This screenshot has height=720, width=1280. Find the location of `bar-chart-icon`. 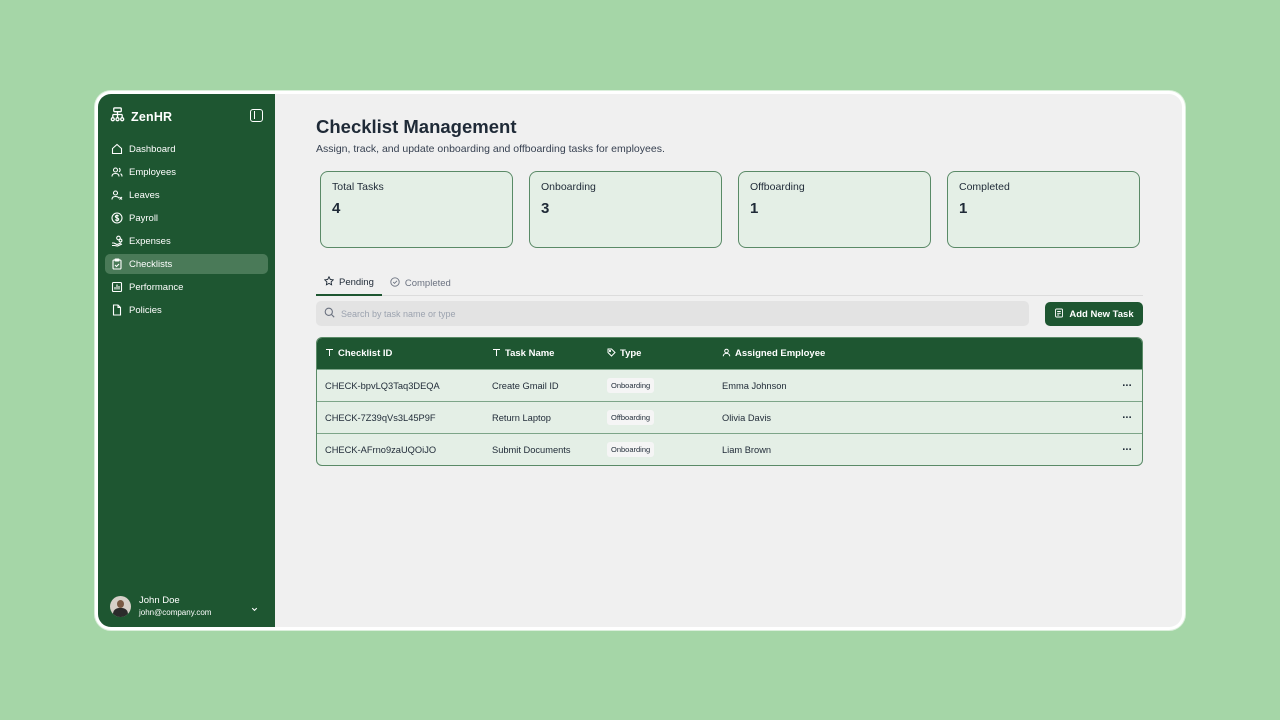

bar-chart-icon is located at coordinates (117, 287).